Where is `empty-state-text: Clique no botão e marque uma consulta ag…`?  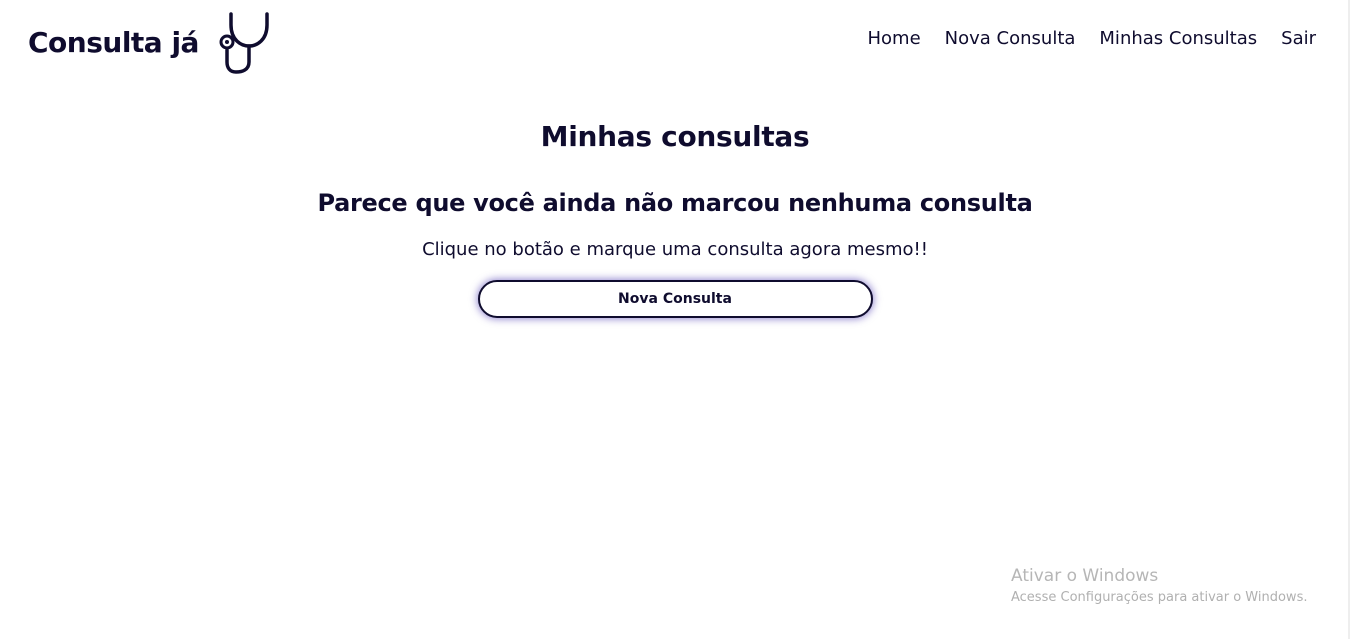 empty-state-text: Clique no botão e marque uma consulta ag… is located at coordinates (675, 249).